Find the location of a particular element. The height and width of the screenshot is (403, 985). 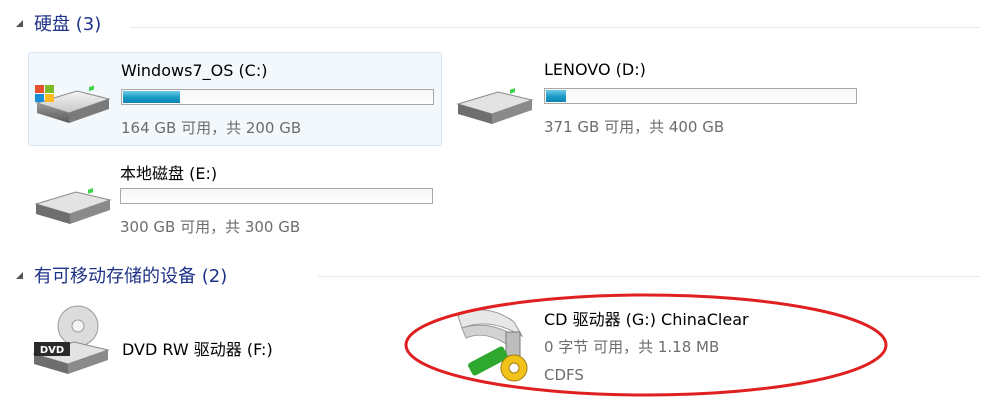

group-title: 有可移动存储的设备 (2) is located at coordinates (131, 276).